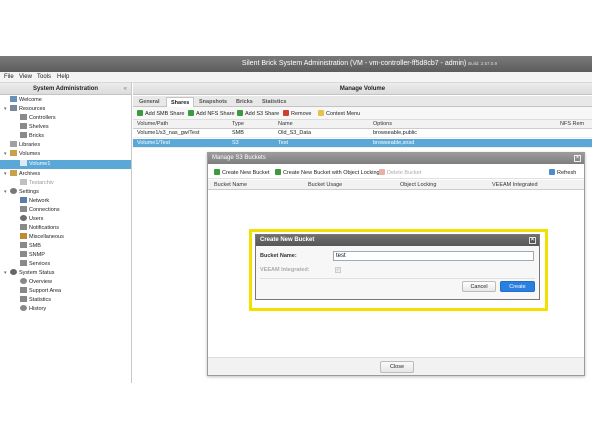 Image resolution: width=592 pixels, height=444 pixels. What do you see at coordinates (34, 183) in the screenshot?
I see `sidebar-item-testarchiv: Testarchiv` at bounding box center [34, 183].